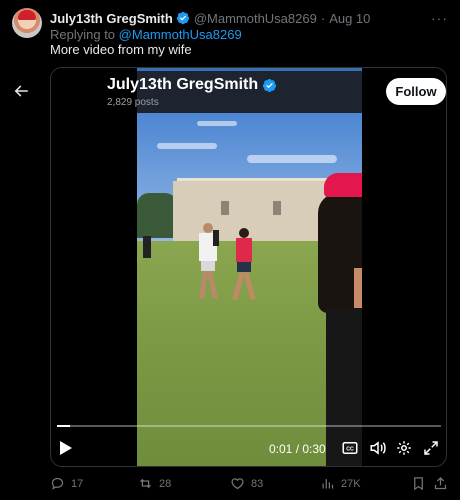 The height and width of the screenshot is (500, 460). Describe the element at coordinates (328, 484) in the screenshot. I see `views-chart-icon` at that location.